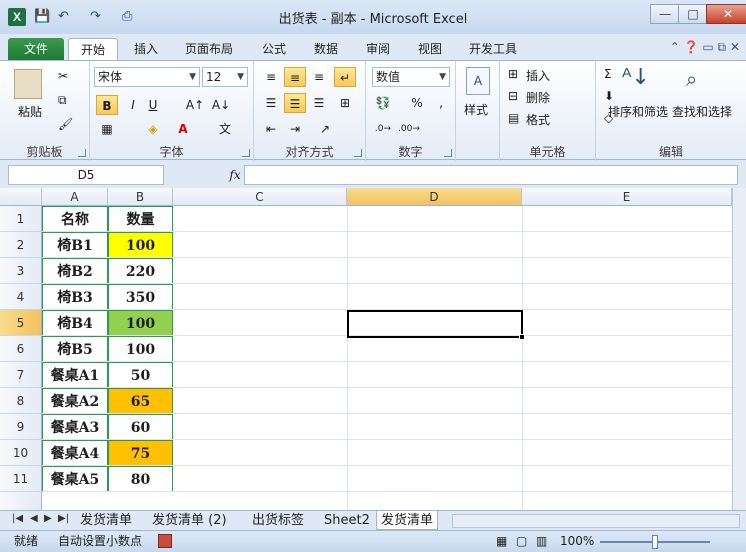 This screenshot has width=746, height=552. What do you see at coordinates (34, 518) in the screenshot?
I see `prev-sheet-icon: ◀` at bounding box center [34, 518].